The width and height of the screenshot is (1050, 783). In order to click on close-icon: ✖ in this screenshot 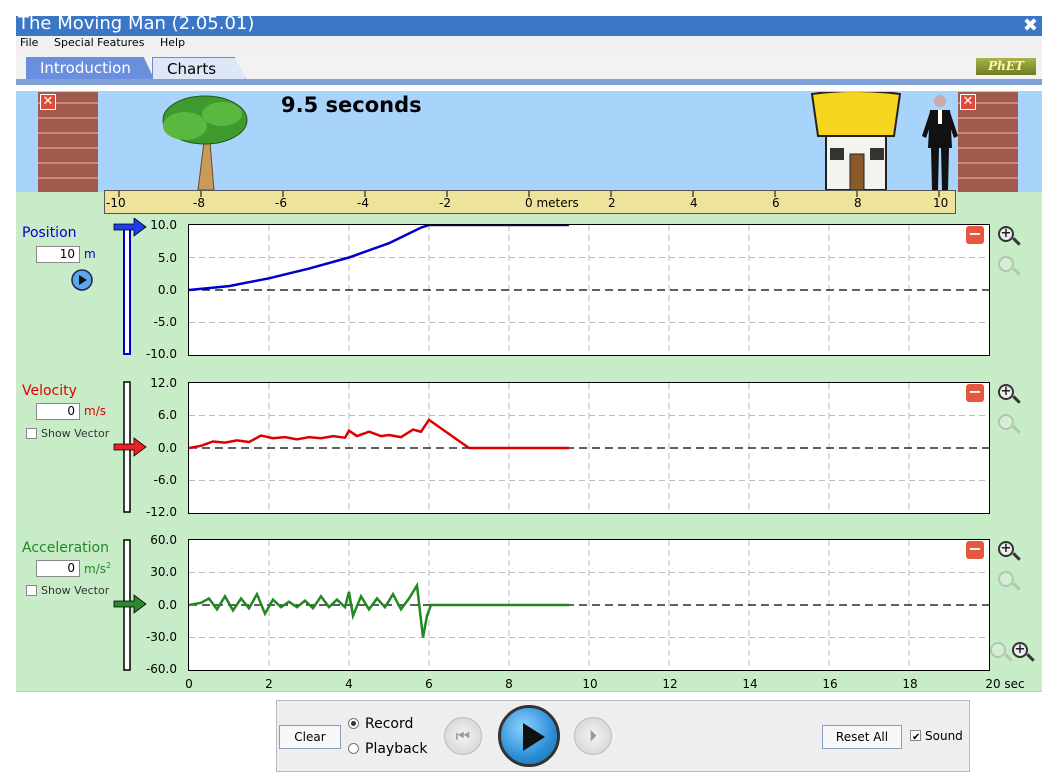, I will do `click(1030, 25)`.